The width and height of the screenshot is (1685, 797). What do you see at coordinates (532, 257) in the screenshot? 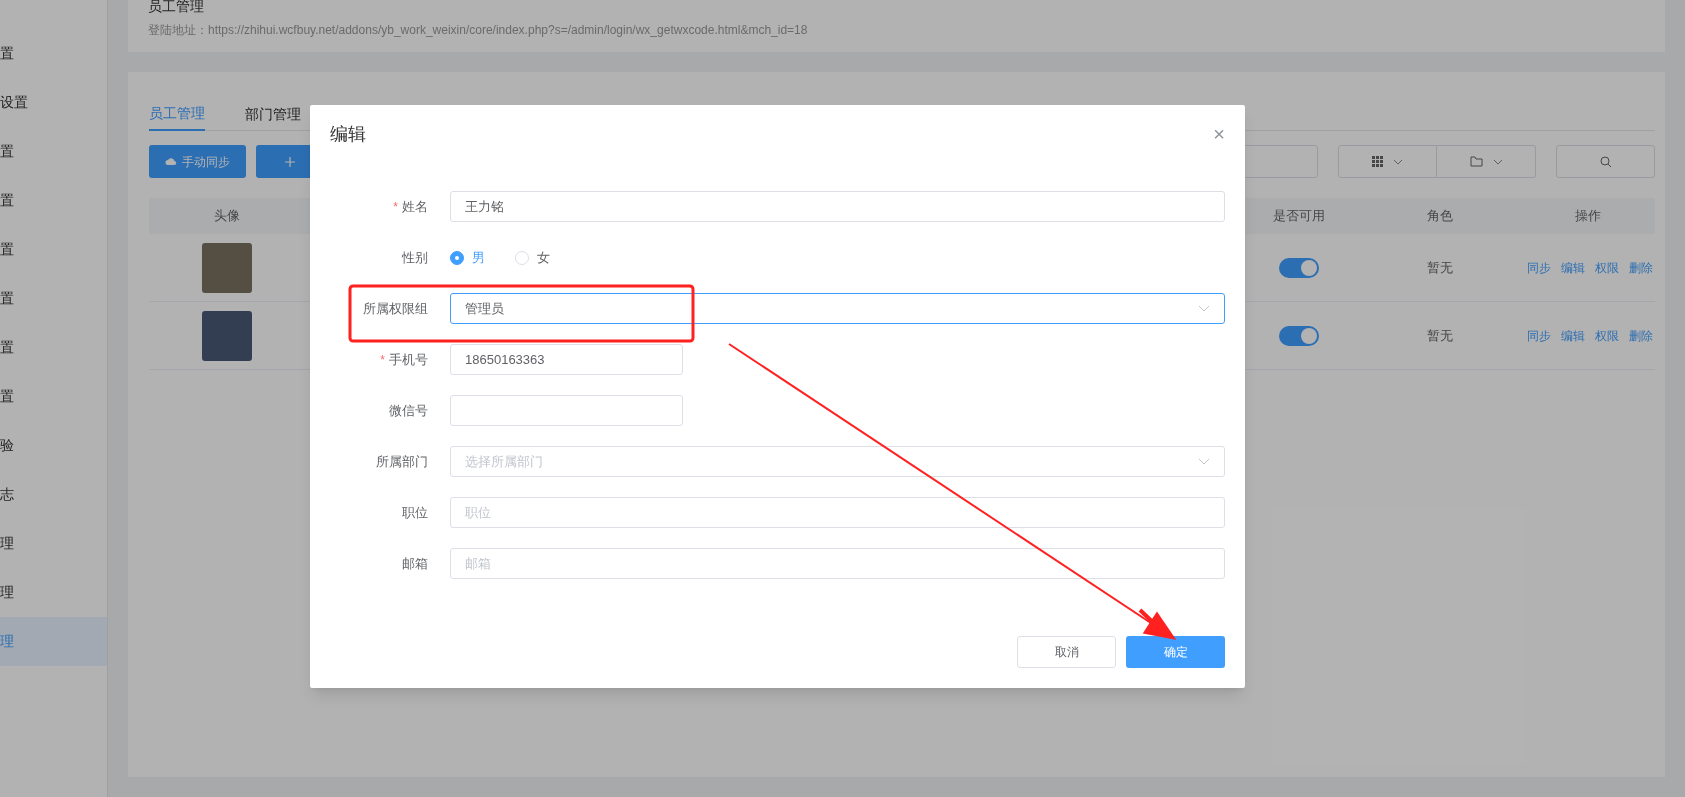
I see `radio-option: 女` at bounding box center [532, 257].